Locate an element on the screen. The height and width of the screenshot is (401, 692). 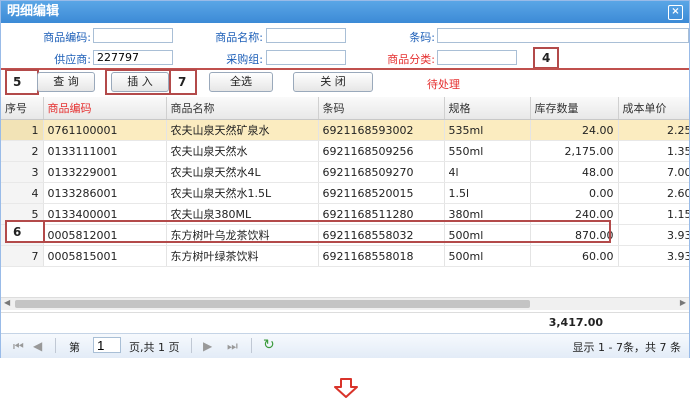
header-barcode: 条码 is located at coordinates (381, 108).